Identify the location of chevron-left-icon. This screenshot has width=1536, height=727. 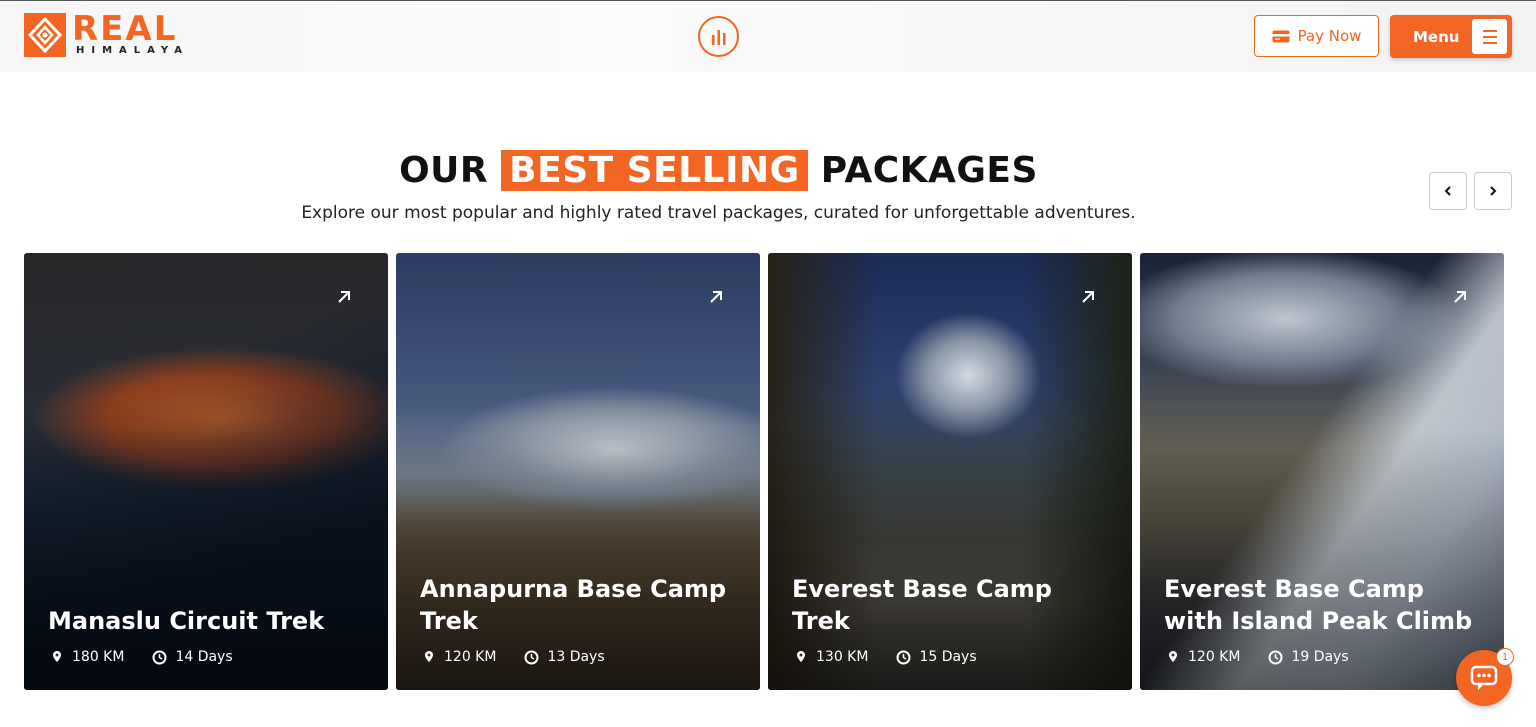
(1447, 191).